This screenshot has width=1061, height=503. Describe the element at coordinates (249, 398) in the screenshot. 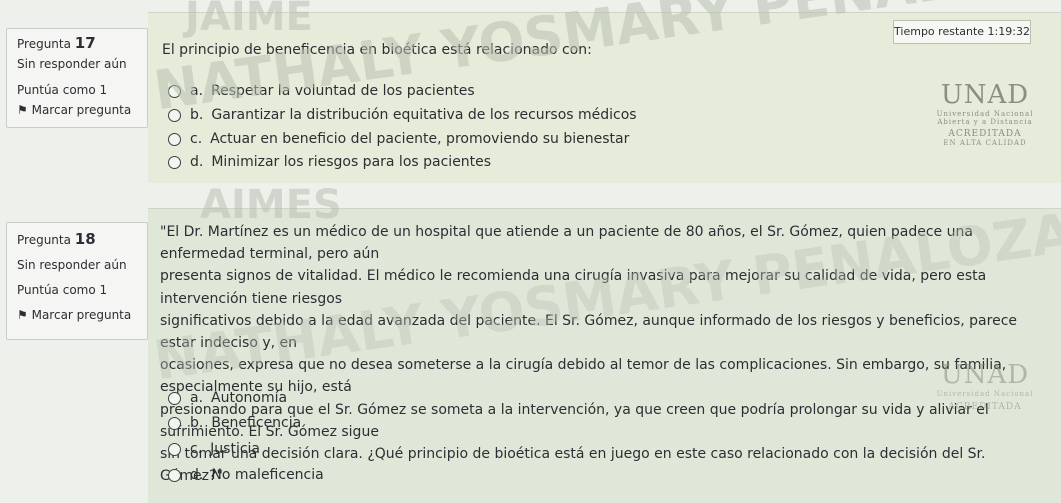

I see `option-text: Autonomía` at that location.